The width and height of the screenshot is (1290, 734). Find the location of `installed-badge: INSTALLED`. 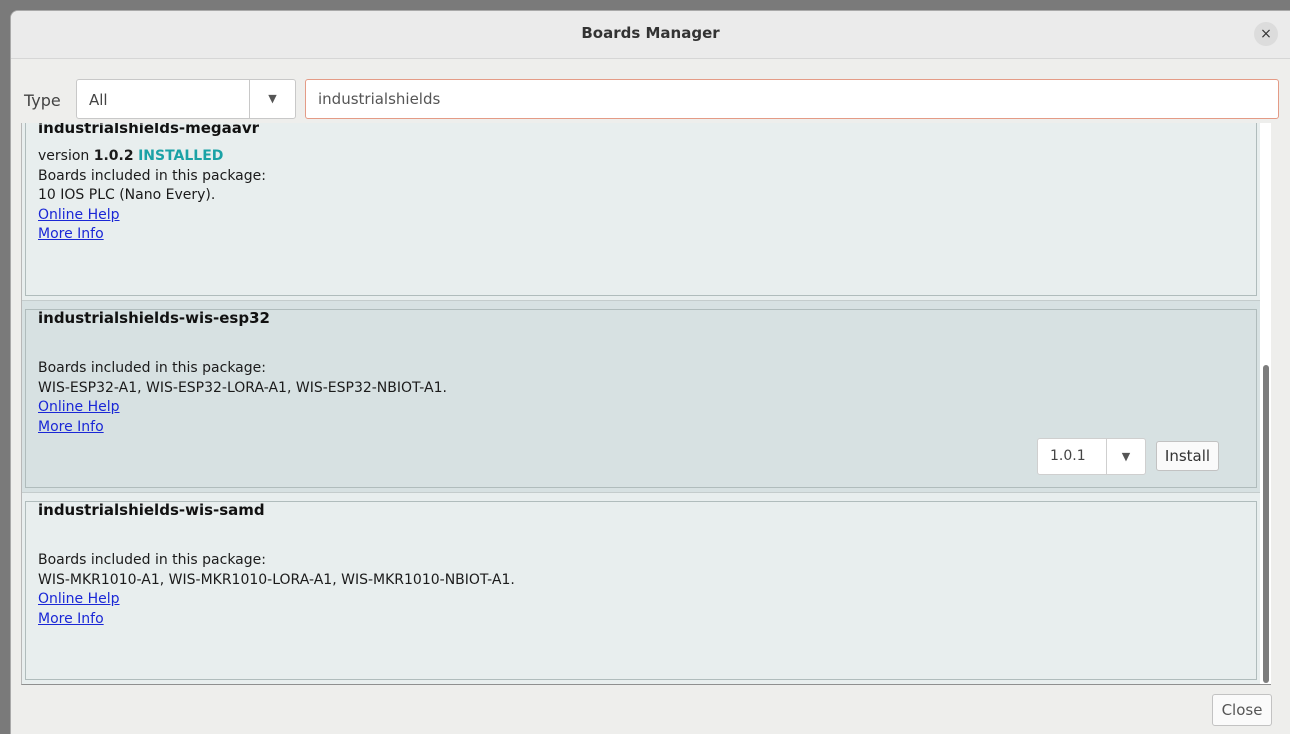

installed-badge: INSTALLED is located at coordinates (181, 156).